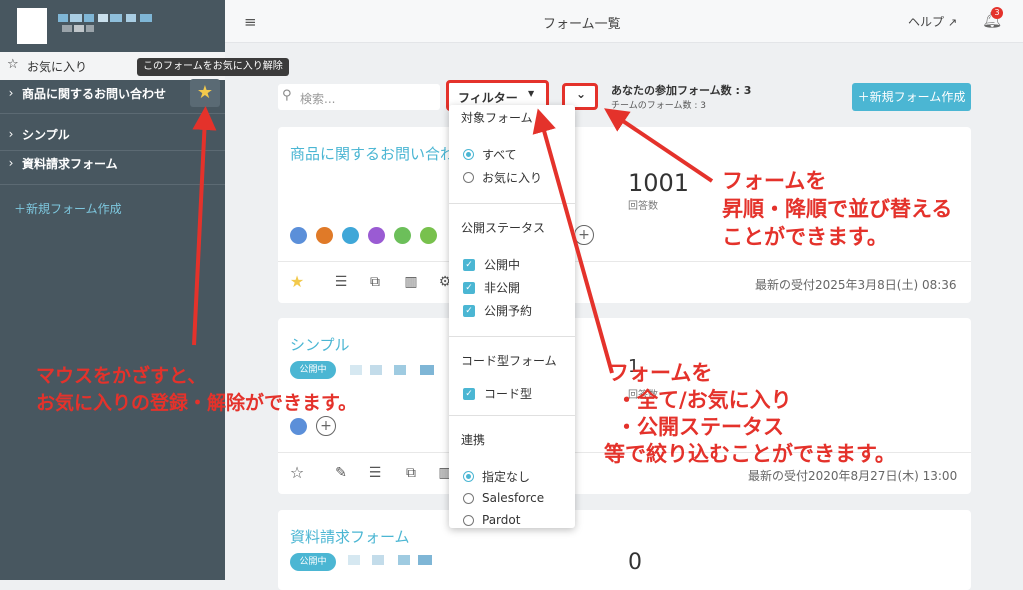  I want to click on arrow-to-favorite-star, so click(204, 226).